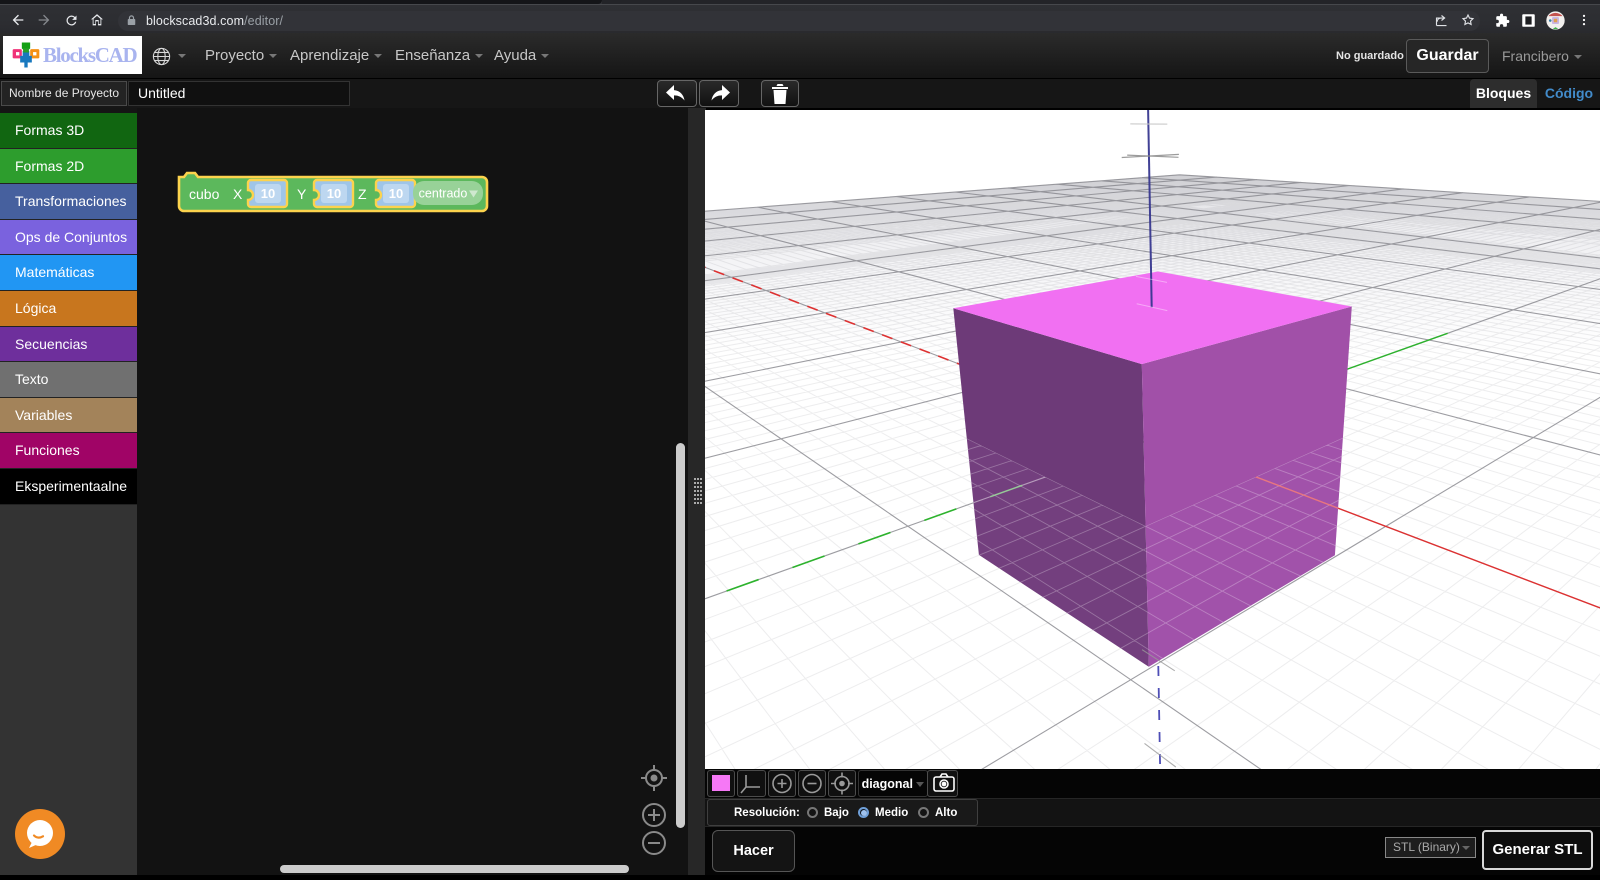 Image resolution: width=1600 pixels, height=880 pixels. What do you see at coordinates (302, 194) in the screenshot?
I see `svg-text: Y` at bounding box center [302, 194].